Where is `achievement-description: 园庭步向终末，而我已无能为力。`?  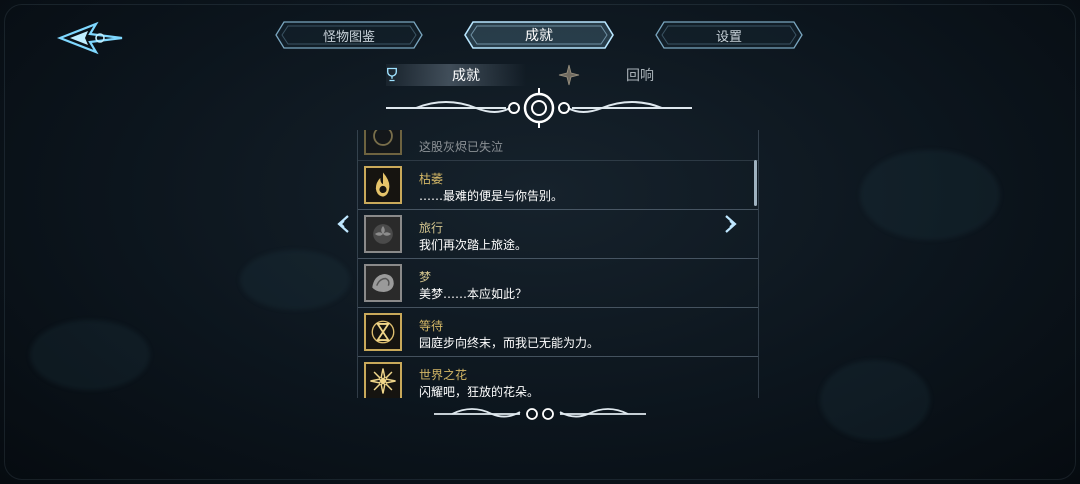
achievement-description: 园庭步向终末，而我已无能为力。 is located at coordinates (509, 343).